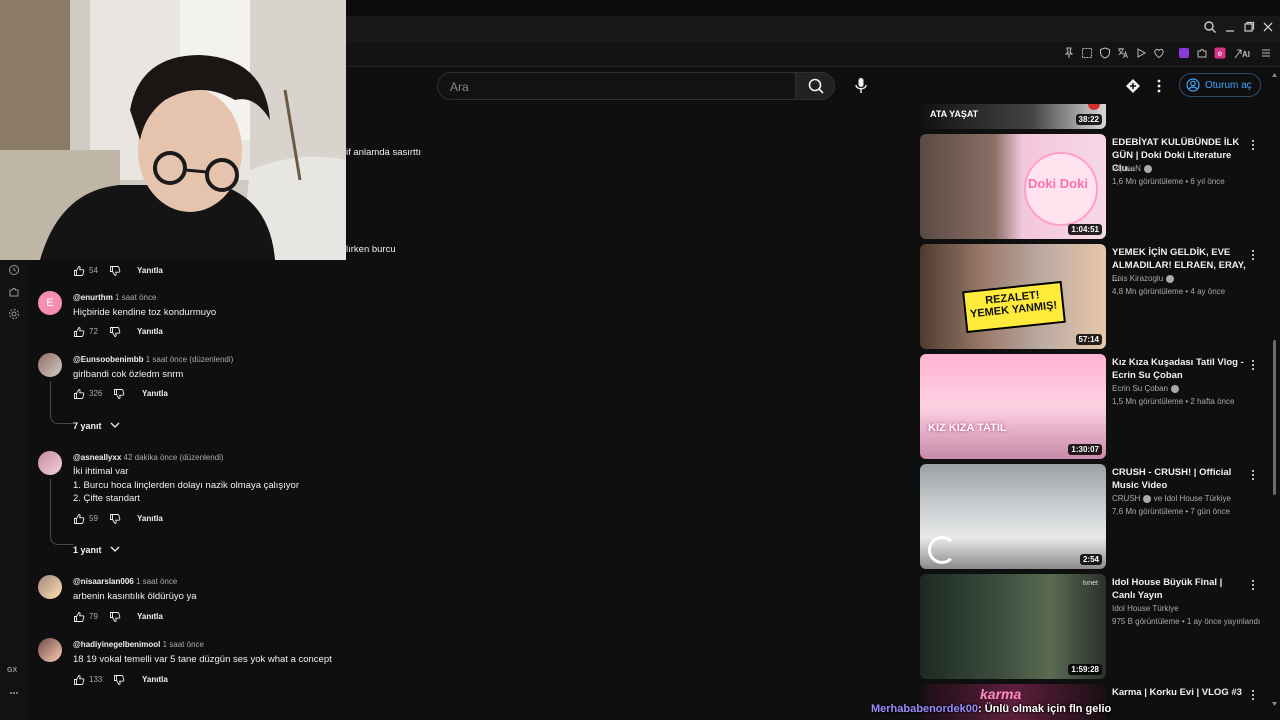  What do you see at coordinates (1105, 54) in the screenshot?
I see `shield-icon` at bounding box center [1105, 54].